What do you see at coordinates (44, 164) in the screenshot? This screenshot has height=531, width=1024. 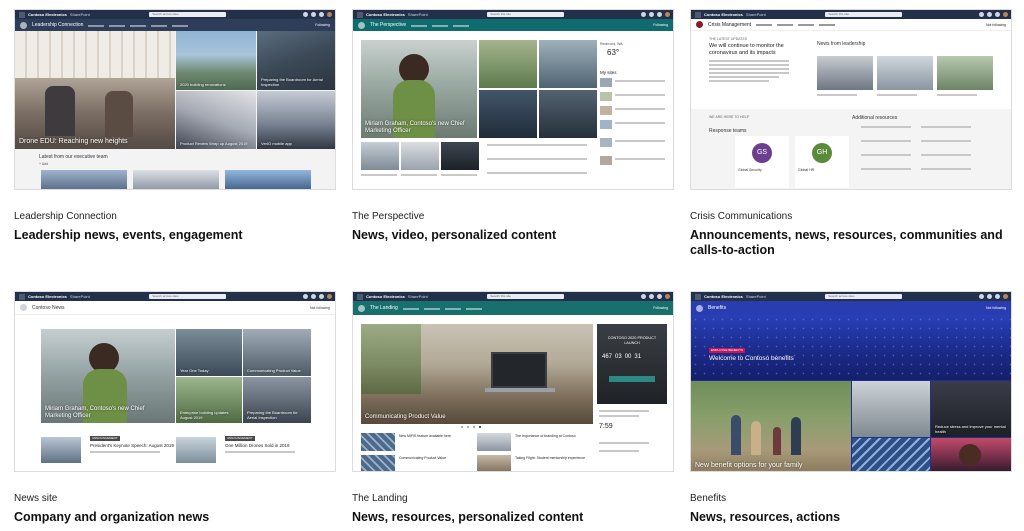 I see `add-link: + Add` at bounding box center [44, 164].